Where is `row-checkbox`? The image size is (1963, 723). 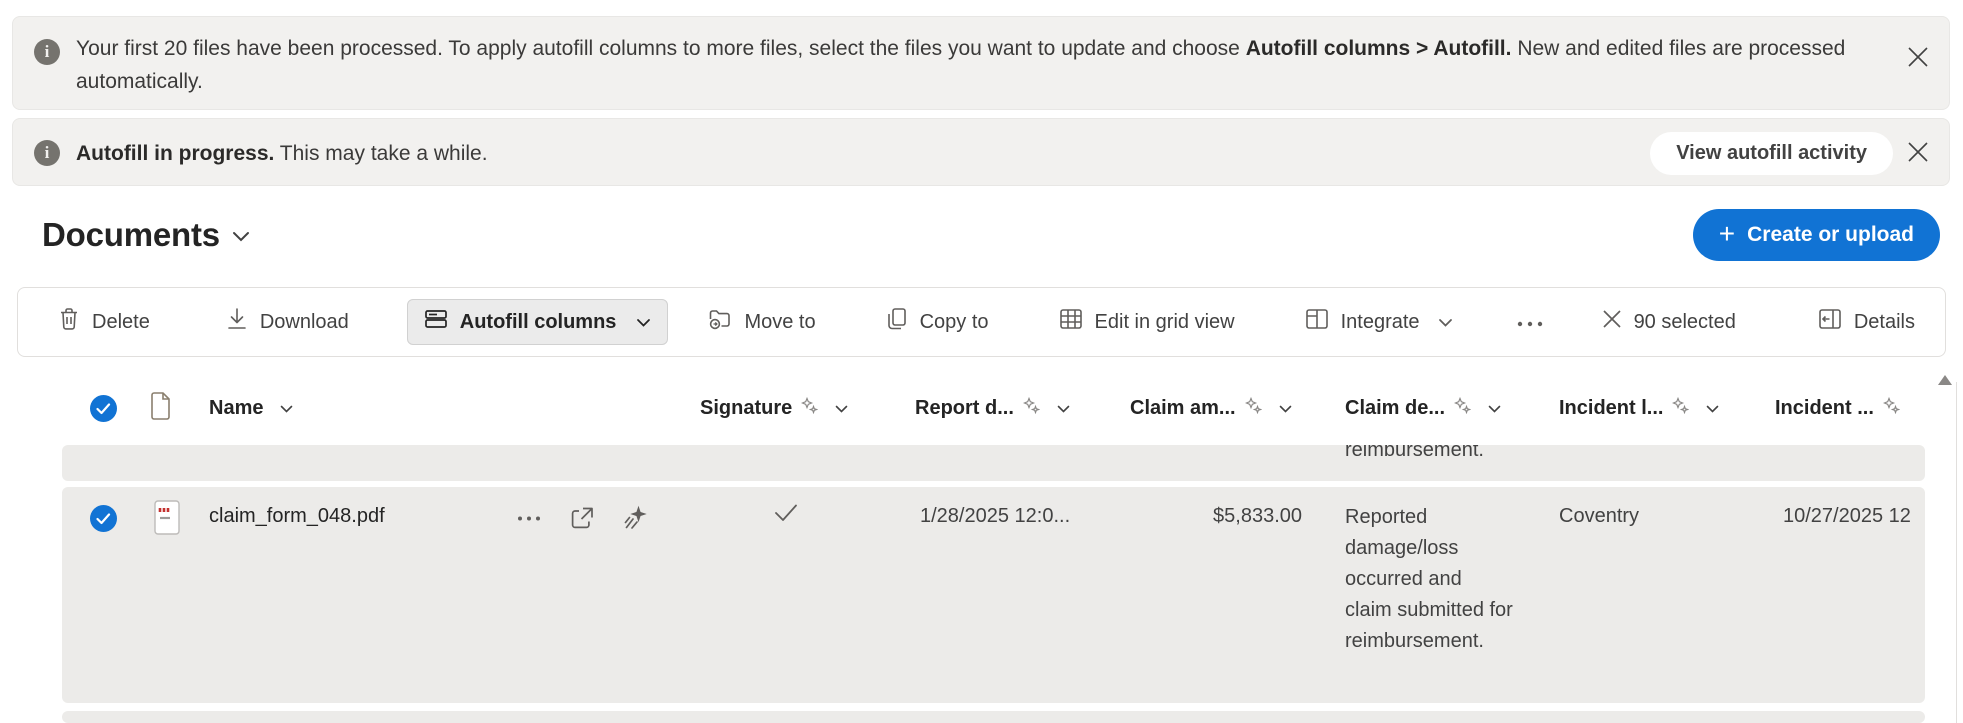
row-checkbox is located at coordinates (103, 518).